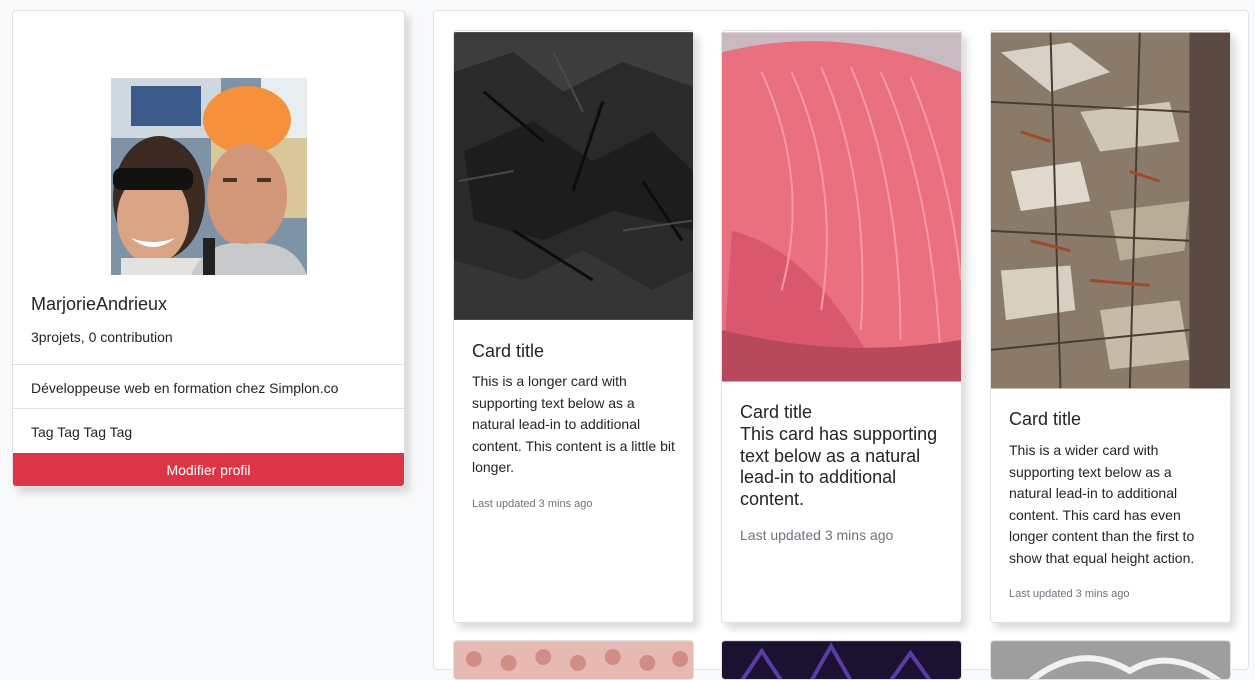 Image resolution: width=1255 pixels, height=680 pixels. Describe the element at coordinates (208, 469) in the screenshot. I see `edit-profile-button: Modifier profil` at that location.